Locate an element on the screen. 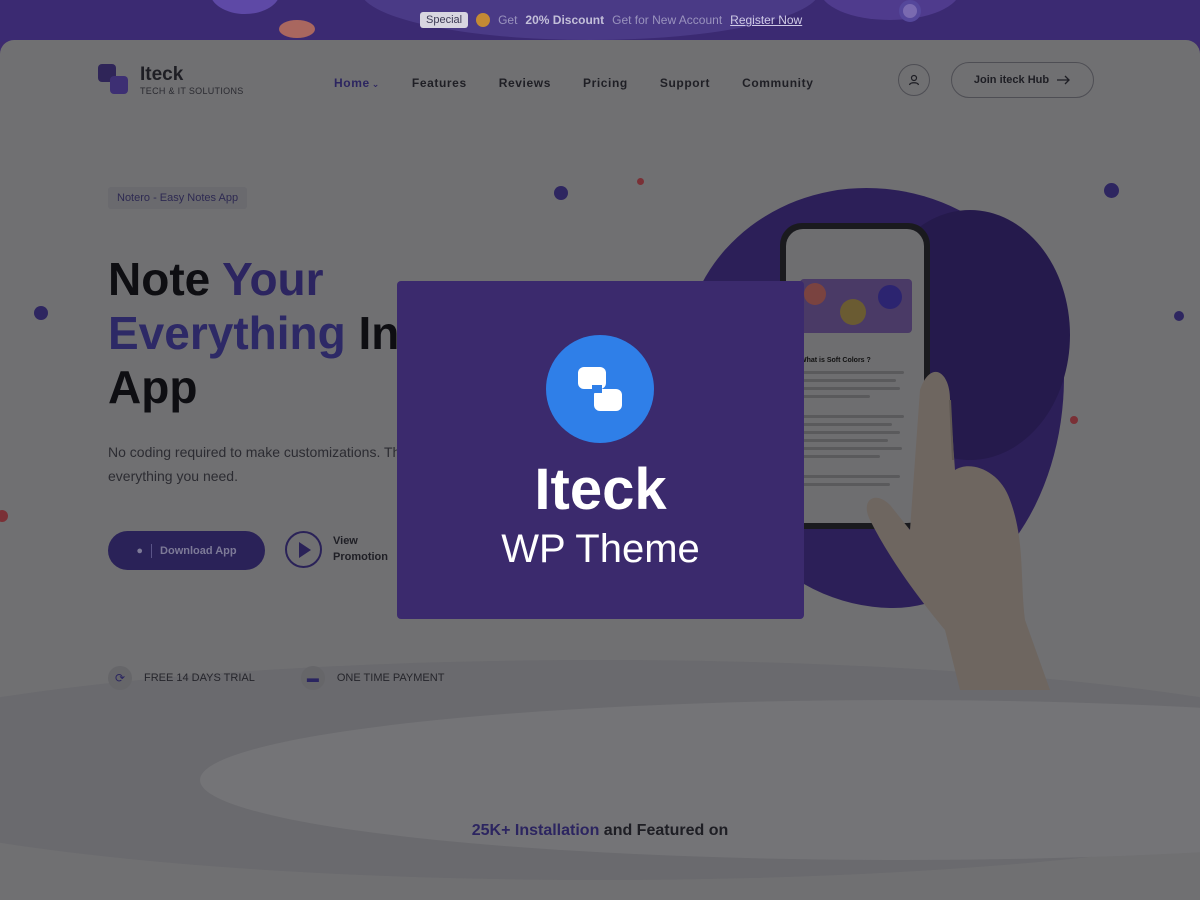 The width and height of the screenshot is (1200, 900). iteck-logo-icon is located at coordinates (600, 389).